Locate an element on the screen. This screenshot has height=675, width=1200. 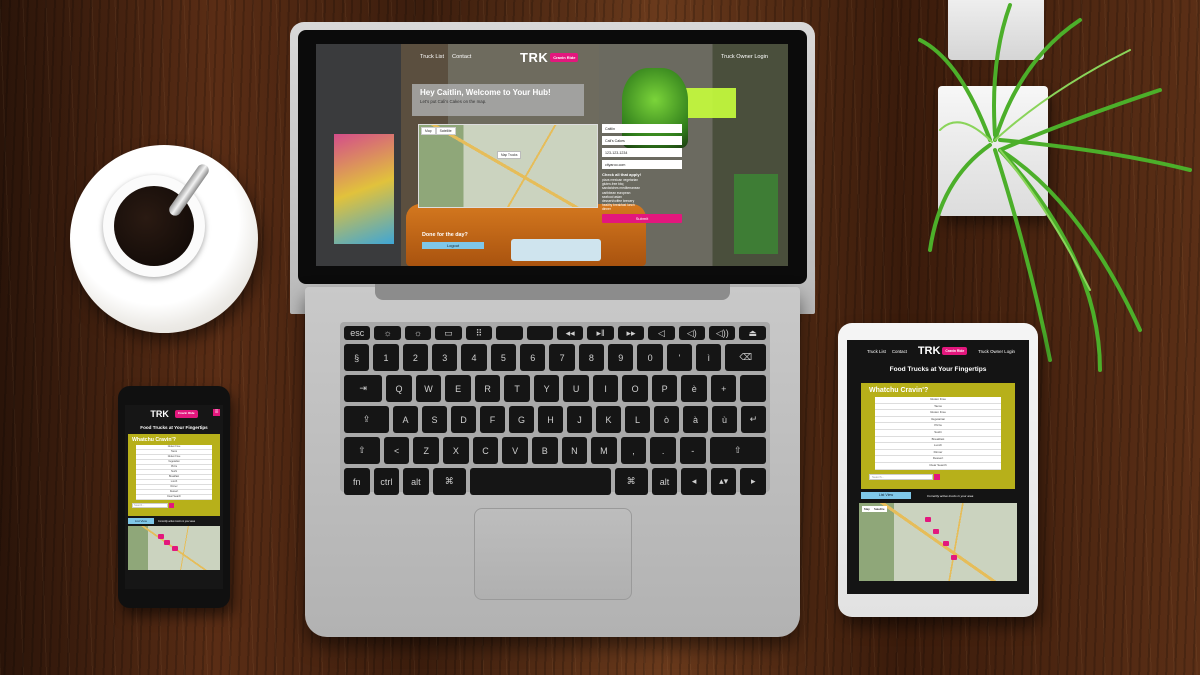
space-key is located at coordinates (540, 481).